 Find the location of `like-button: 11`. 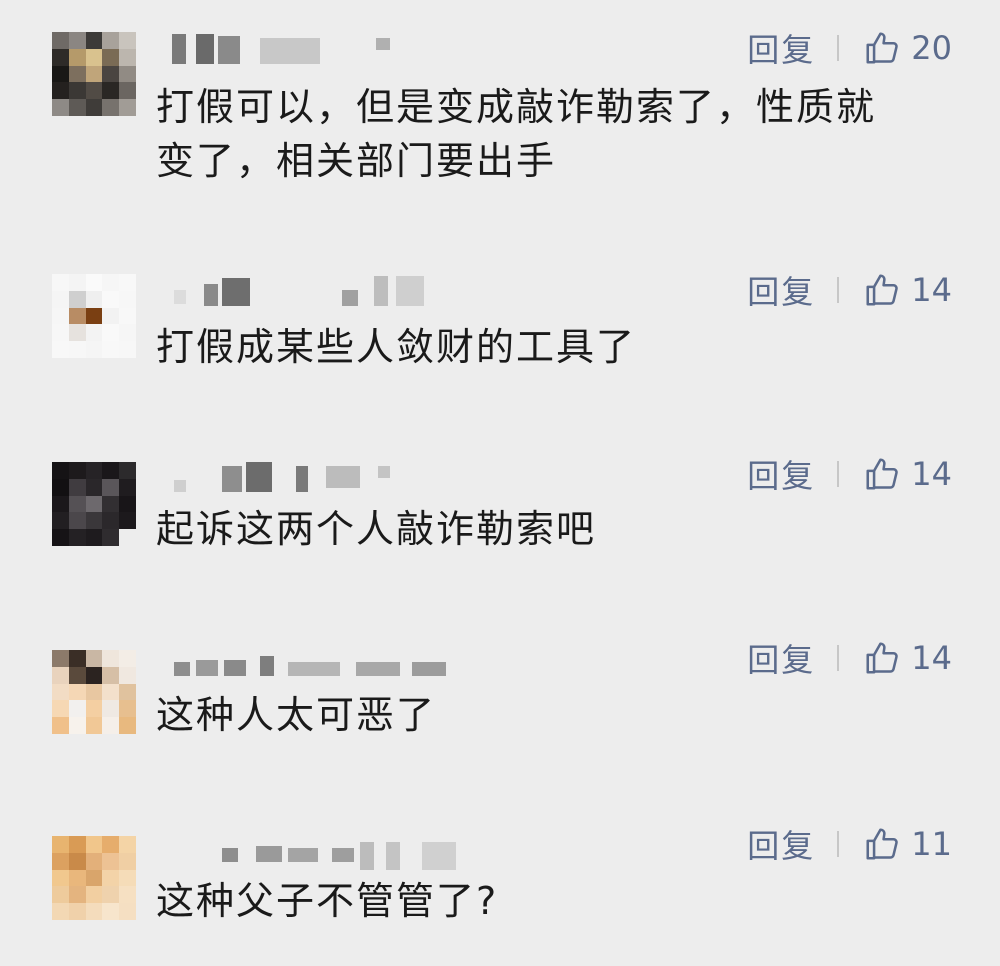

like-button: 11 is located at coordinates (907, 844).